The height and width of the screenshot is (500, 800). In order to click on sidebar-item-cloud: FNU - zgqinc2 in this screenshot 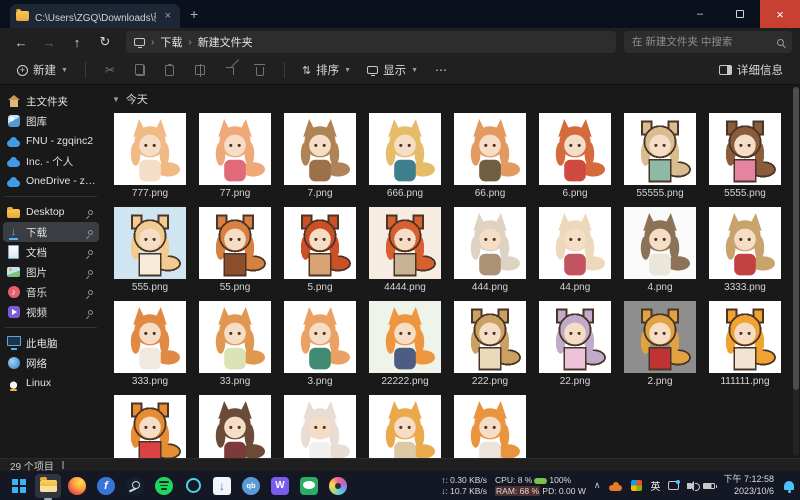, I will do `click(51, 141)`.